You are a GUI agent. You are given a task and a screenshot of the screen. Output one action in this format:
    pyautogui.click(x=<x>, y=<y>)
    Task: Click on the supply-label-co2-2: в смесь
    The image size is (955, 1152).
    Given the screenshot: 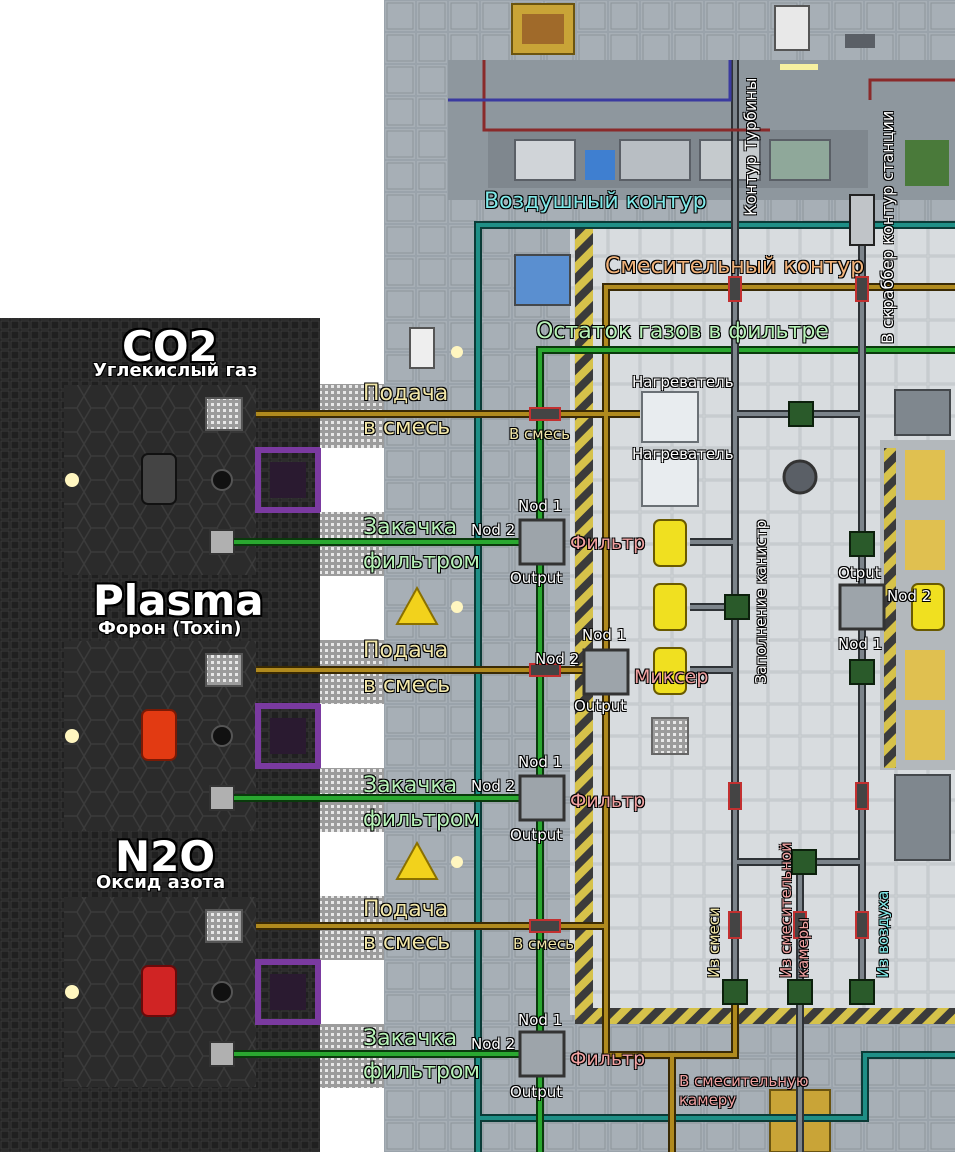 What is the action you would take?
    pyautogui.click(x=407, y=427)
    